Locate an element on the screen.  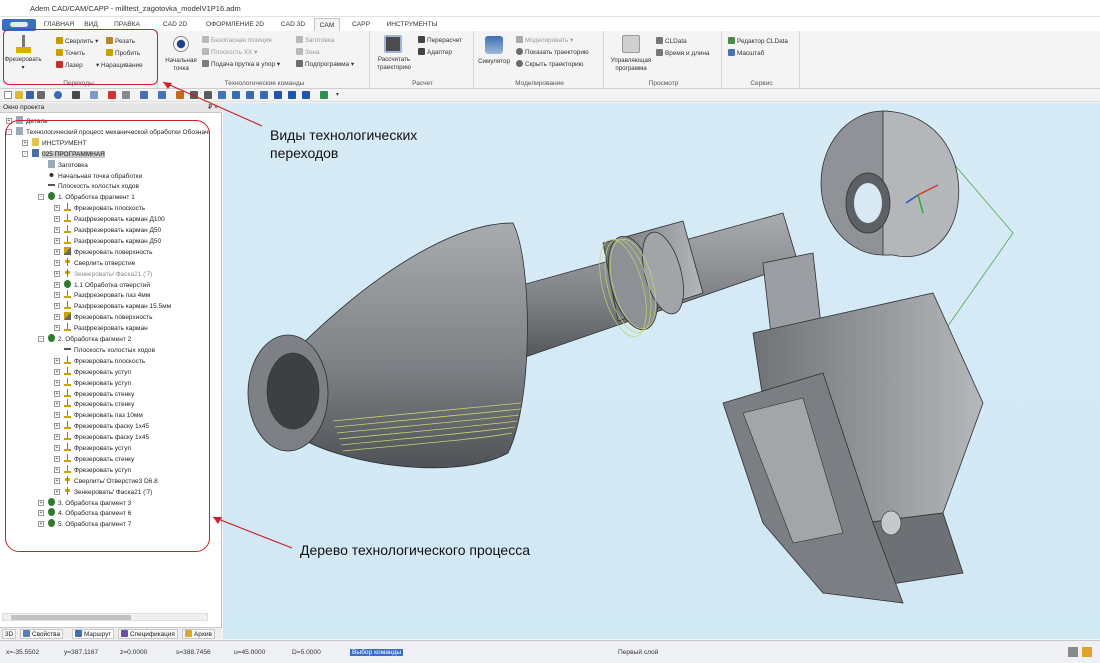
status-s: s=388.7456 is located at coordinates (193, 652).